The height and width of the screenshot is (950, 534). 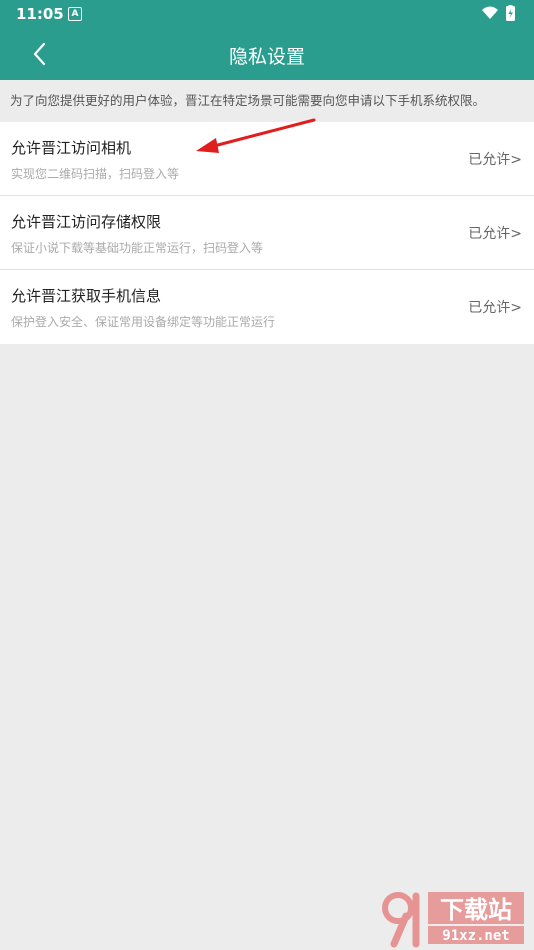 What do you see at coordinates (475, 936) in the screenshot?
I see `watermark-url: 91xz.net` at bounding box center [475, 936].